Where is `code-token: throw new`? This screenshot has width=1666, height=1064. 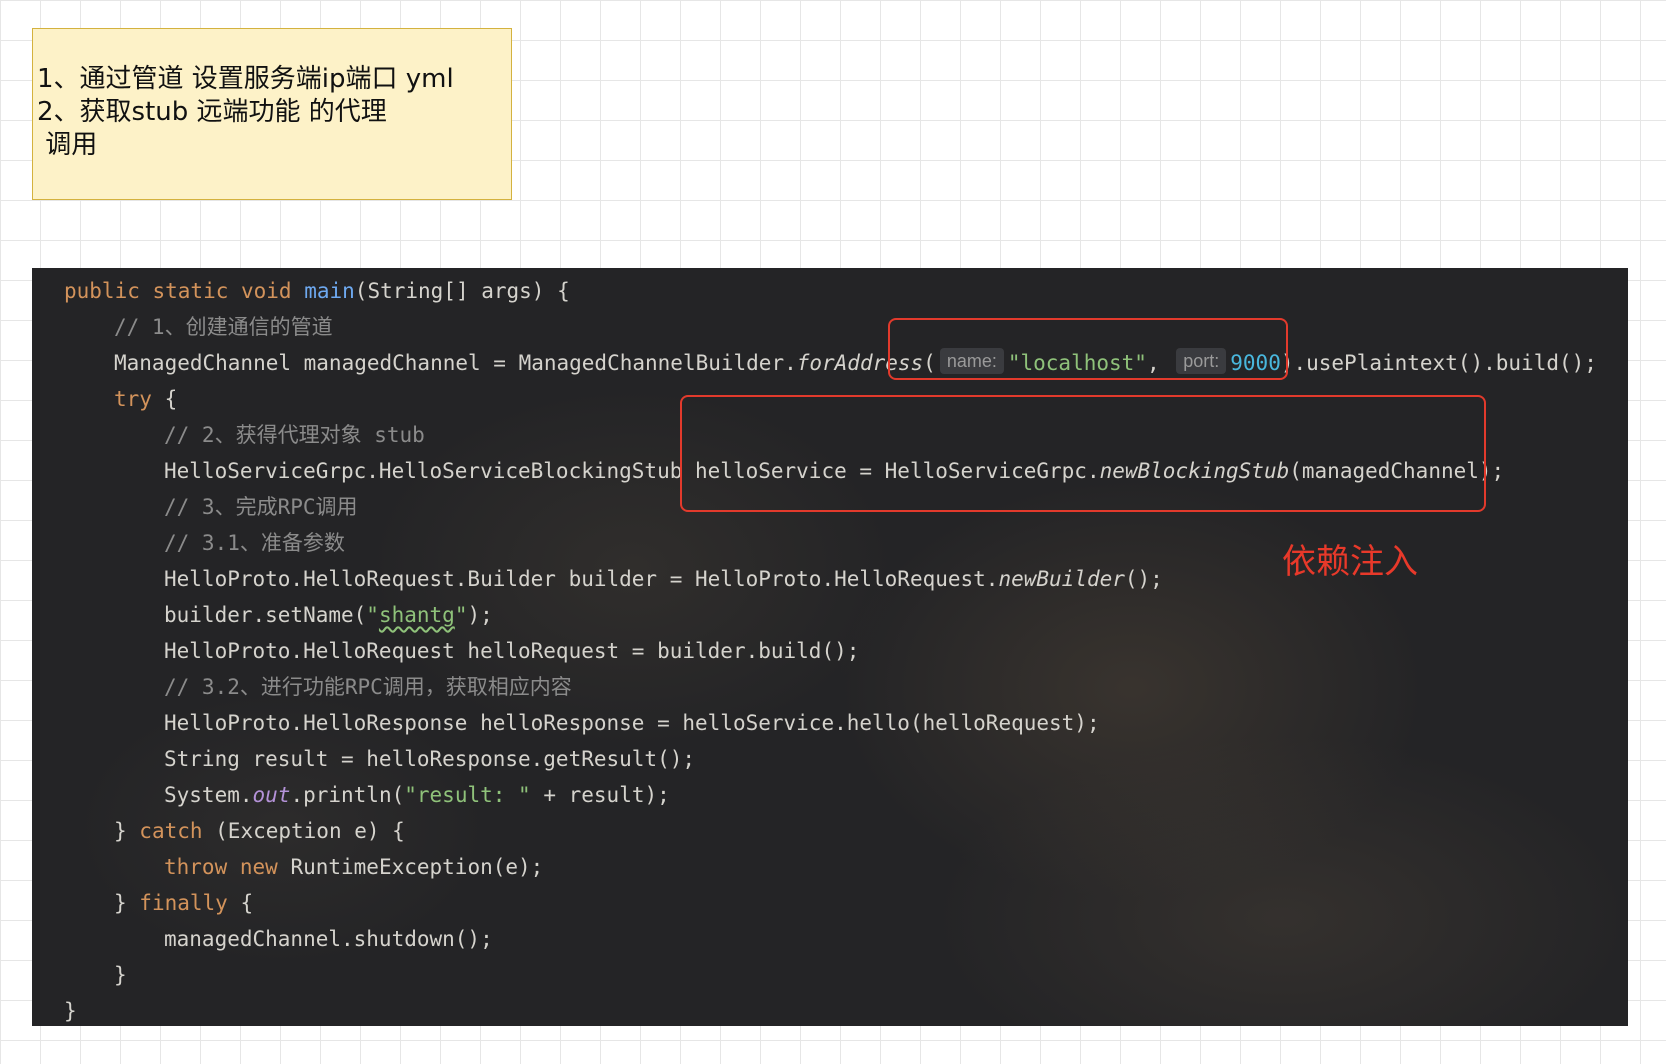
code-token: throw new is located at coordinates (227, 867).